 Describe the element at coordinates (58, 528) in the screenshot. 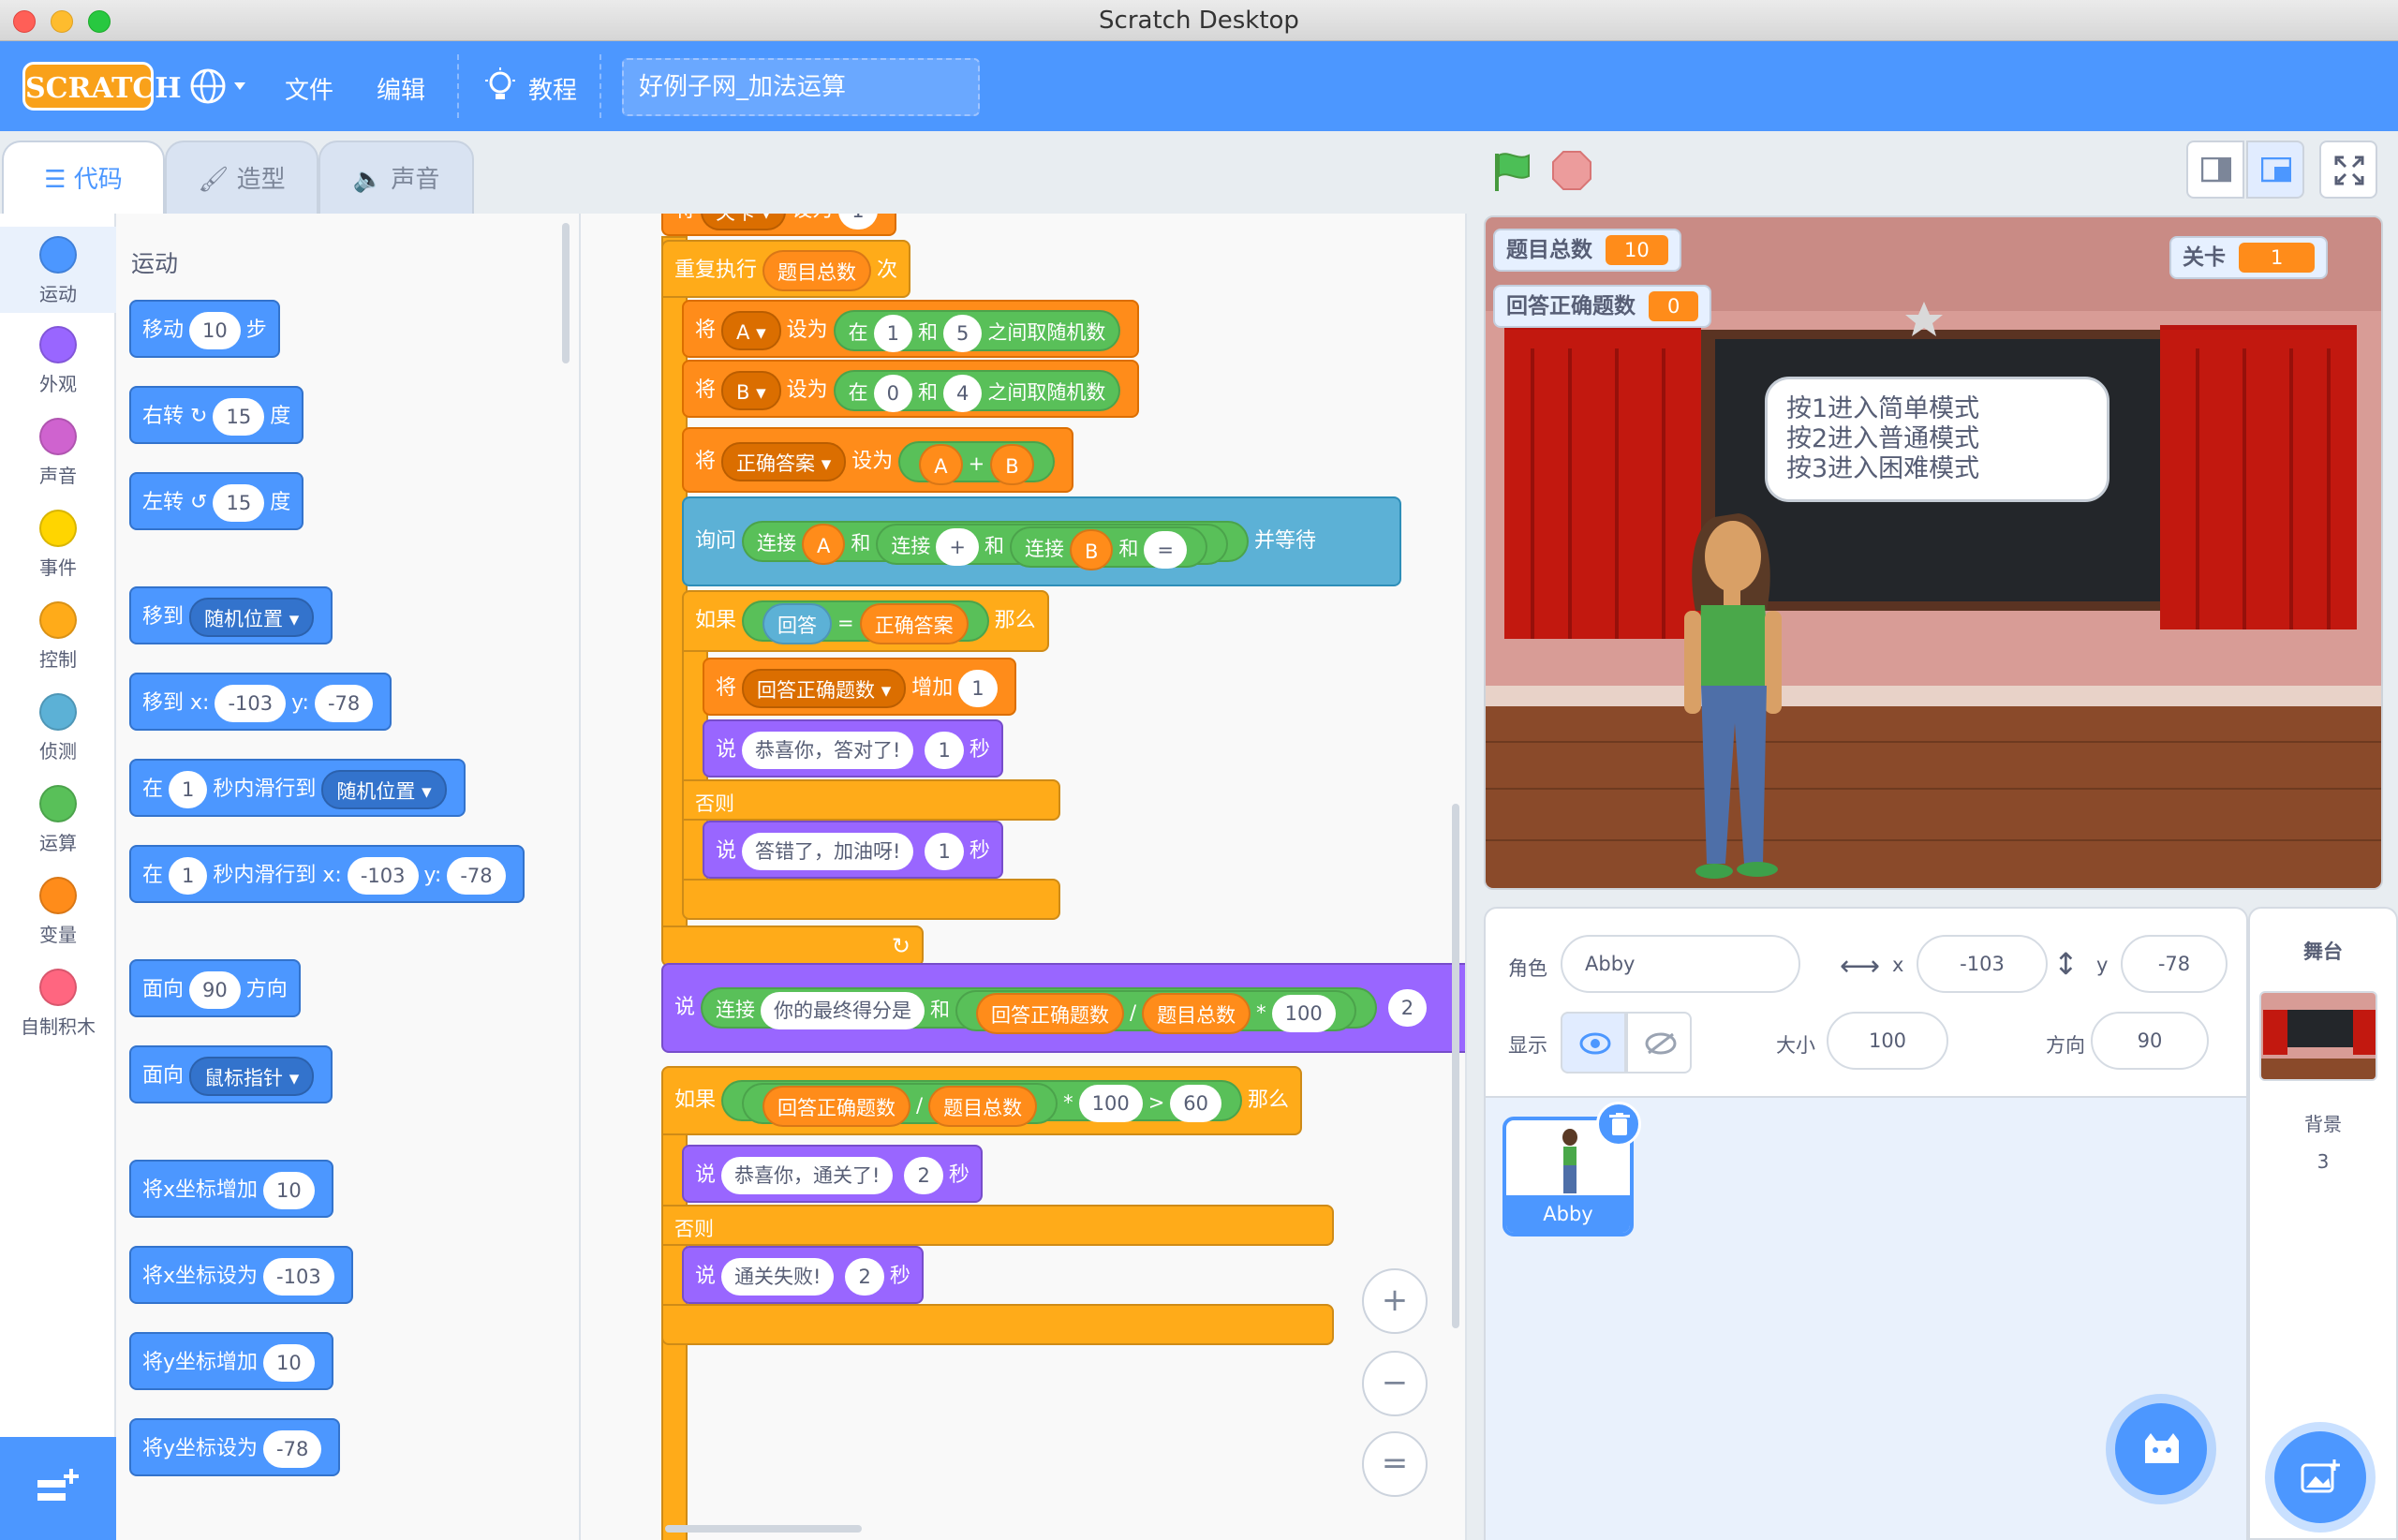

I see `events-dot-icon` at that location.